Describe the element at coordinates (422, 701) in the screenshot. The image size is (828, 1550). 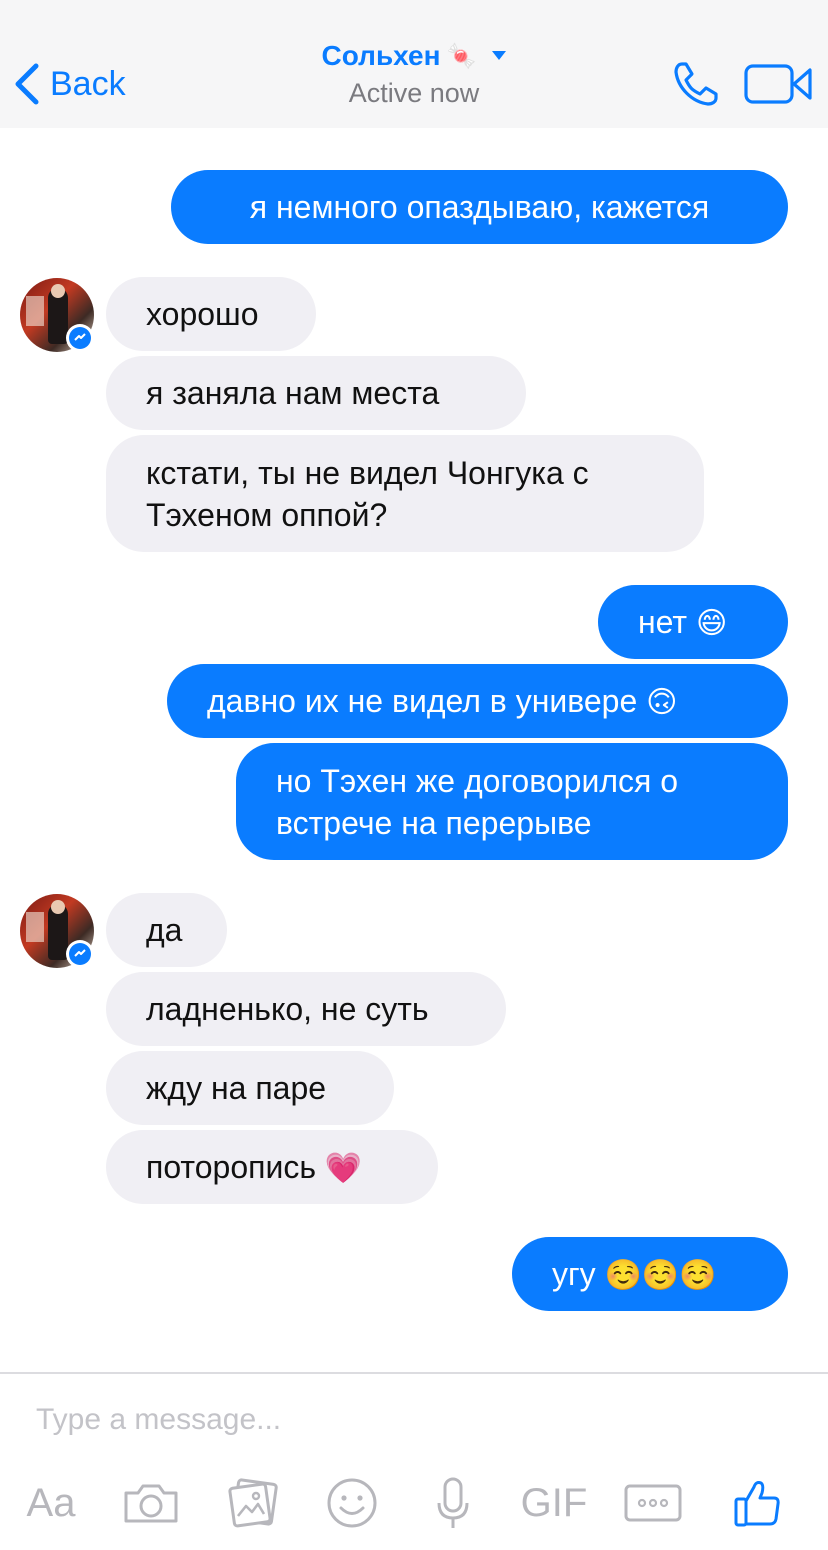
I see `message-text: давно их не видел в универе` at that location.